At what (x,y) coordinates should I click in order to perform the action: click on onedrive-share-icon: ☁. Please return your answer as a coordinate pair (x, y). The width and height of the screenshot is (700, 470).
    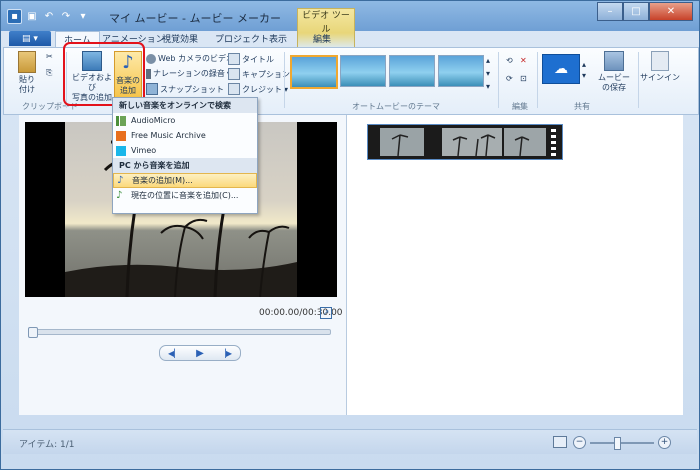
    Looking at the image, I should click on (561, 69).